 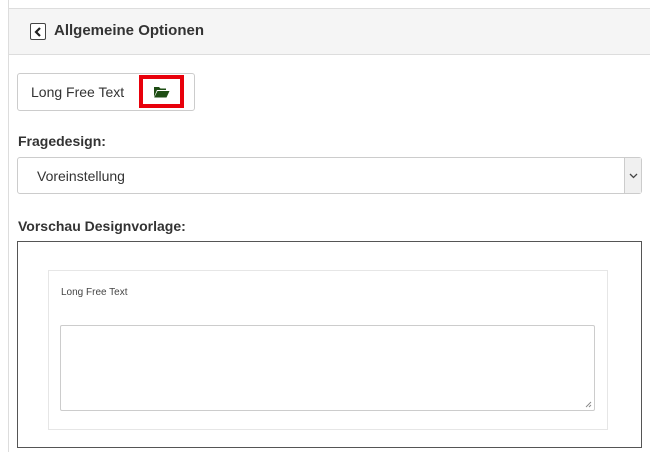 I want to click on preview-question-text: Long Free Text, so click(x=94, y=292).